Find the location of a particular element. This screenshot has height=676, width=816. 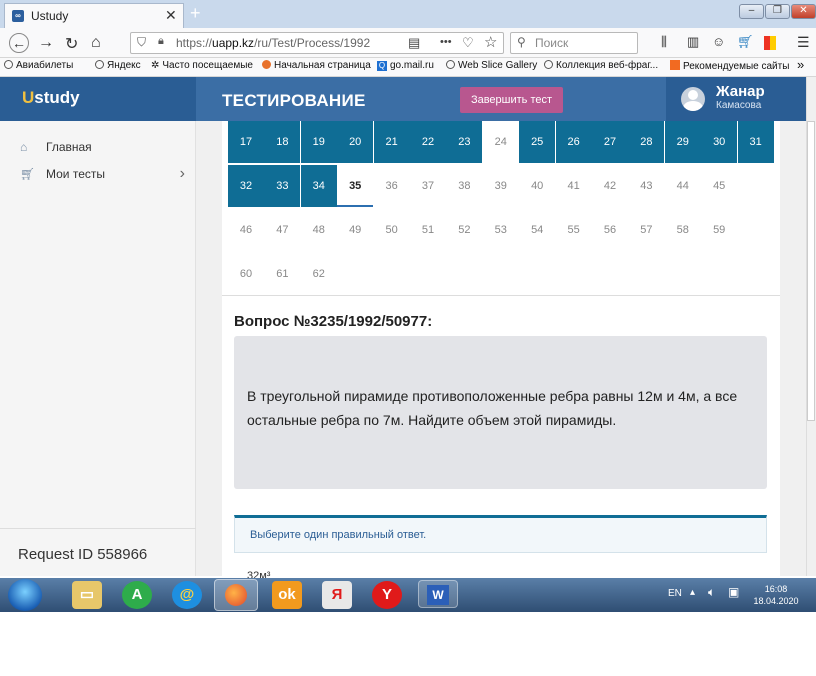

reader-view-icon: ▤ is located at coordinates (414, 43).